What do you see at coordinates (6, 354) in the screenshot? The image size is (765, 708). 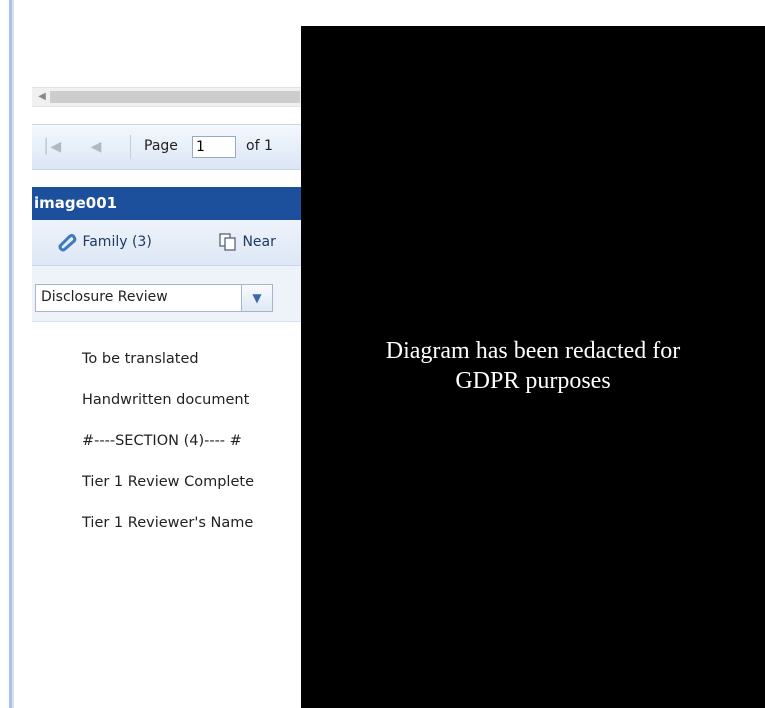 I see `left-frame-border` at bounding box center [6, 354].